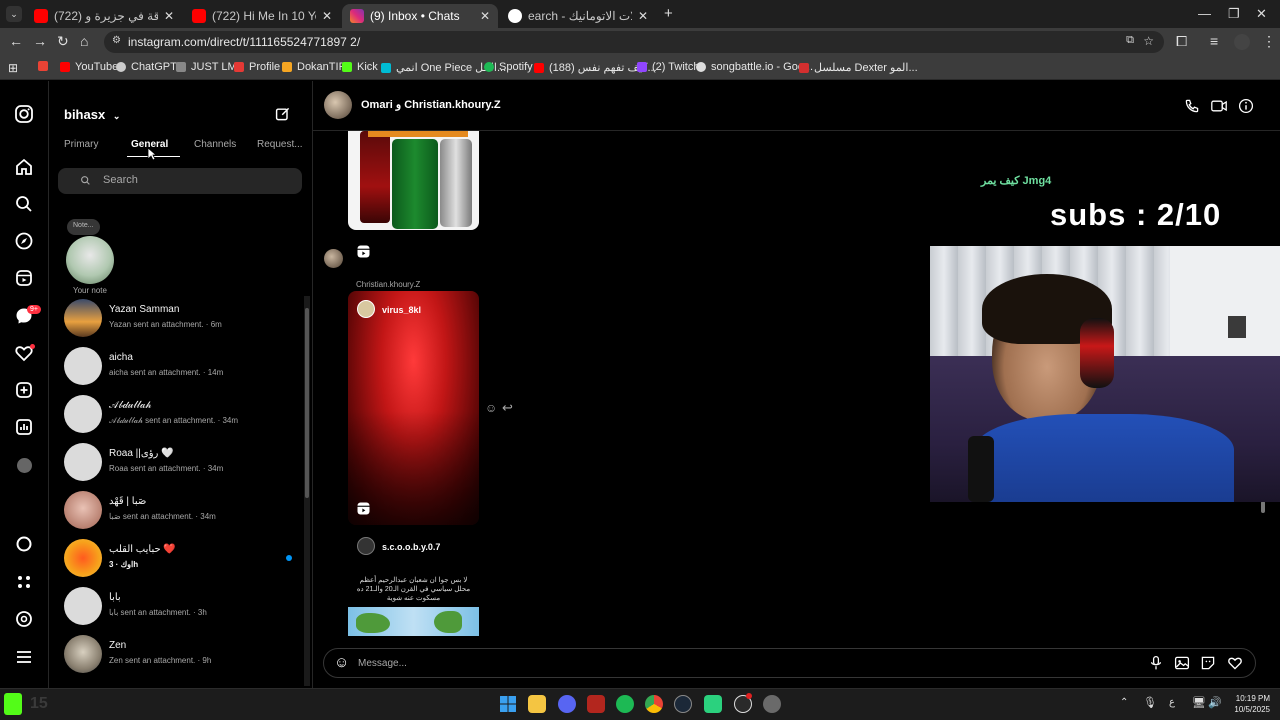 This screenshot has width=1280, height=720. What do you see at coordinates (40, 41) in the screenshot?
I see `forward-icon: →` at bounding box center [40, 41].